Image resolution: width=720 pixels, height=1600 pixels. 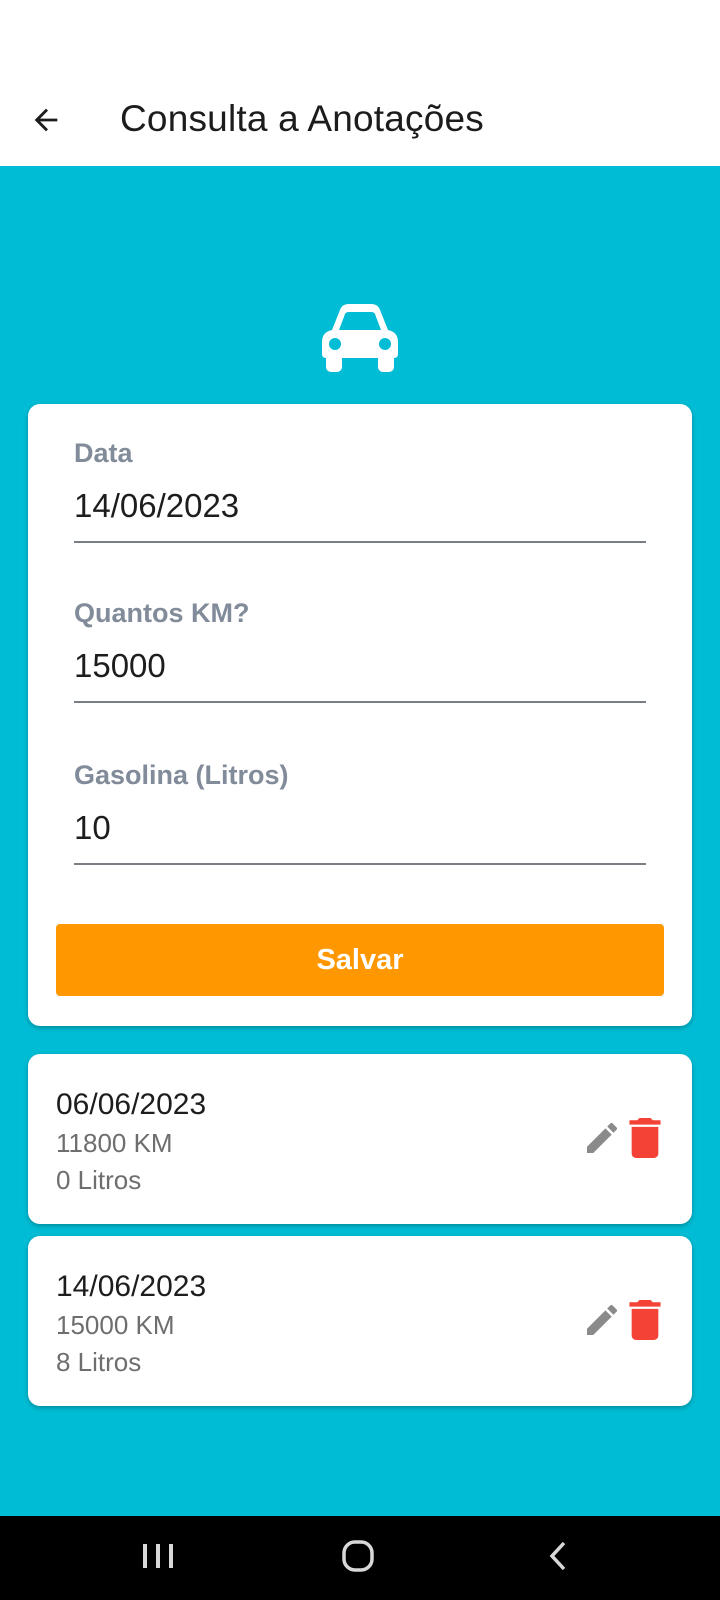 I want to click on app-bar: Consulta a Anotações, so click(x=360, y=124).